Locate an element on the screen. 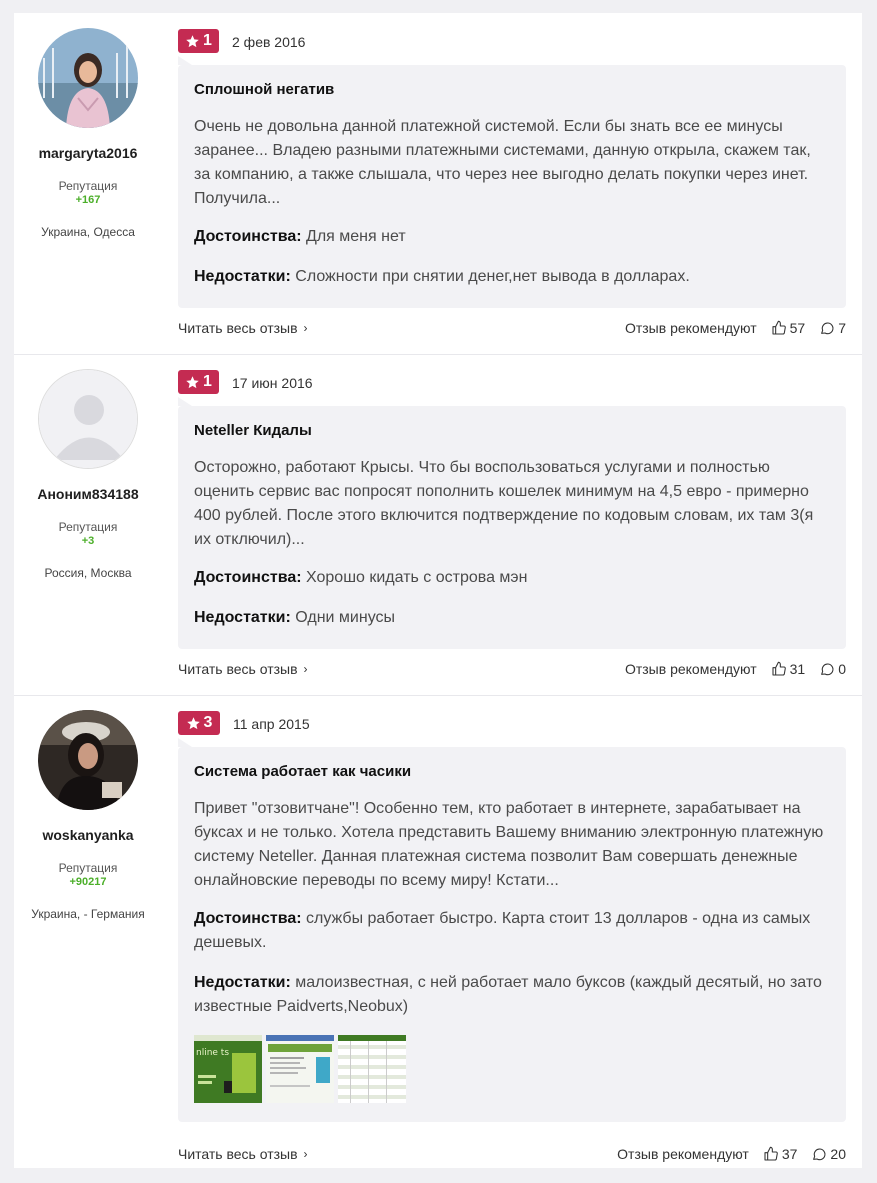  review-images: nline ts is located at coordinates (512, 1069).